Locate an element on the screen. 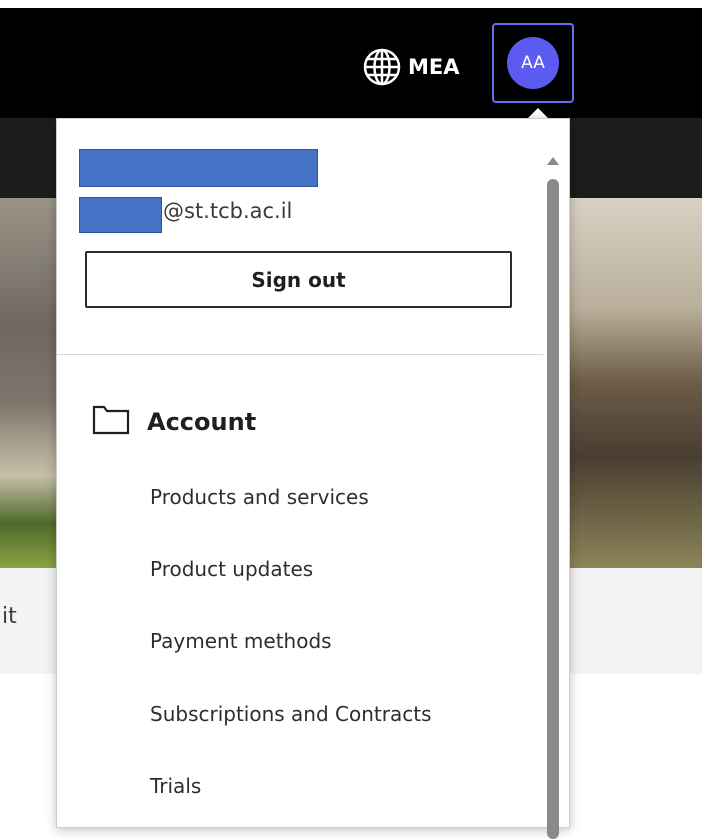 Image resolution: width=702 pixels, height=839 pixels. region-selector-button: MEA is located at coordinates (411, 67).